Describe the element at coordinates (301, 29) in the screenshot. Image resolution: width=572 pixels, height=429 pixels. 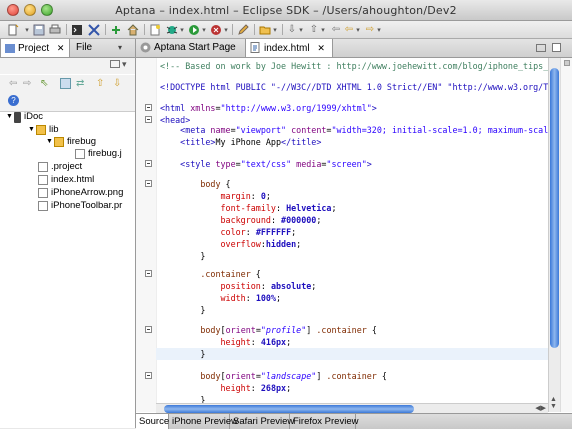
I see `next-annotation-dropdown-icon: ▾` at that location.